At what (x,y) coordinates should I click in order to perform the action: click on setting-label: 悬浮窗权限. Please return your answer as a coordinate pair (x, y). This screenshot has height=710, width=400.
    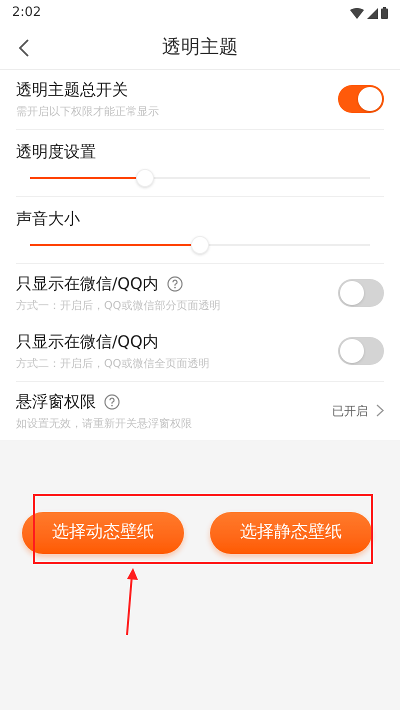
    Looking at the image, I should click on (56, 401).